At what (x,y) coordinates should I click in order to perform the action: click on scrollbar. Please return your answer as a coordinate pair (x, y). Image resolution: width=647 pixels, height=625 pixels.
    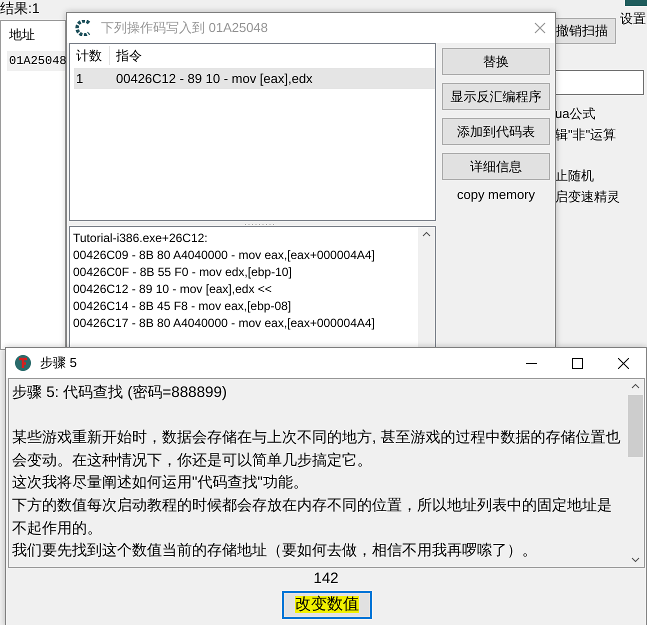
    Looking at the image, I should click on (426, 287).